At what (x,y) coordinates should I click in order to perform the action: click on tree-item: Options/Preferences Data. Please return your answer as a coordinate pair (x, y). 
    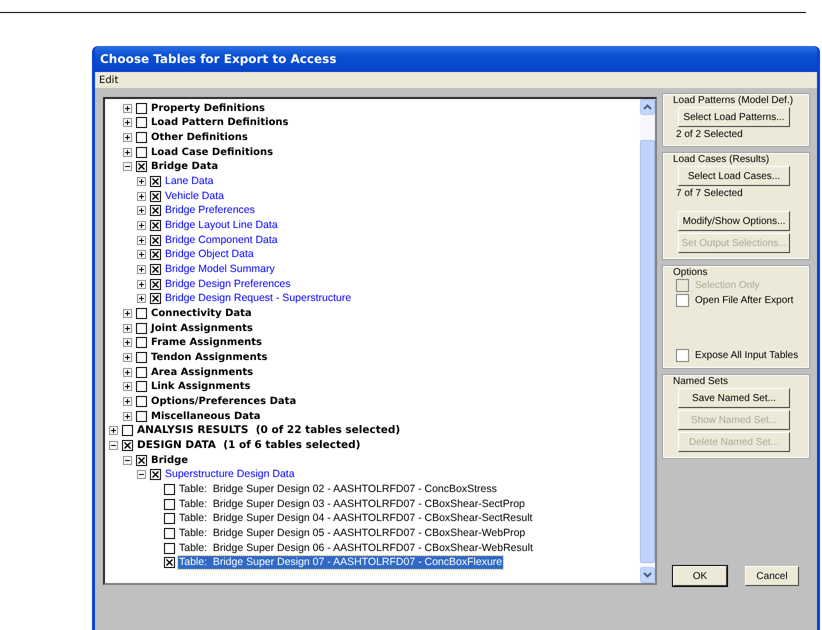
    Looking at the image, I should click on (224, 401).